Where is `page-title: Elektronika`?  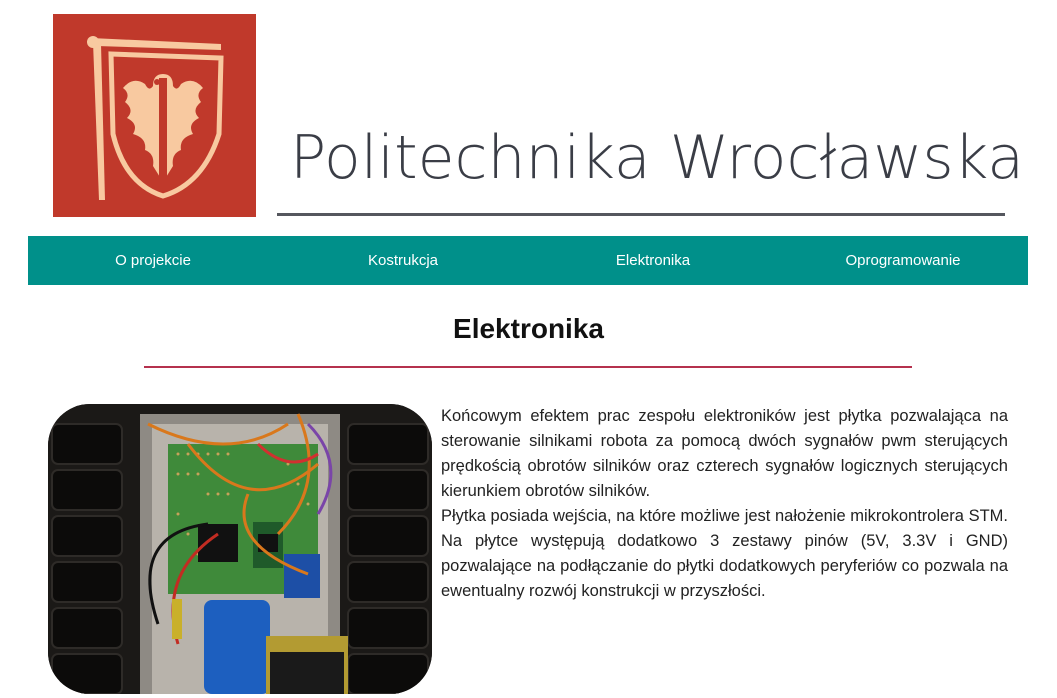
page-title: Elektronika is located at coordinates (528, 328).